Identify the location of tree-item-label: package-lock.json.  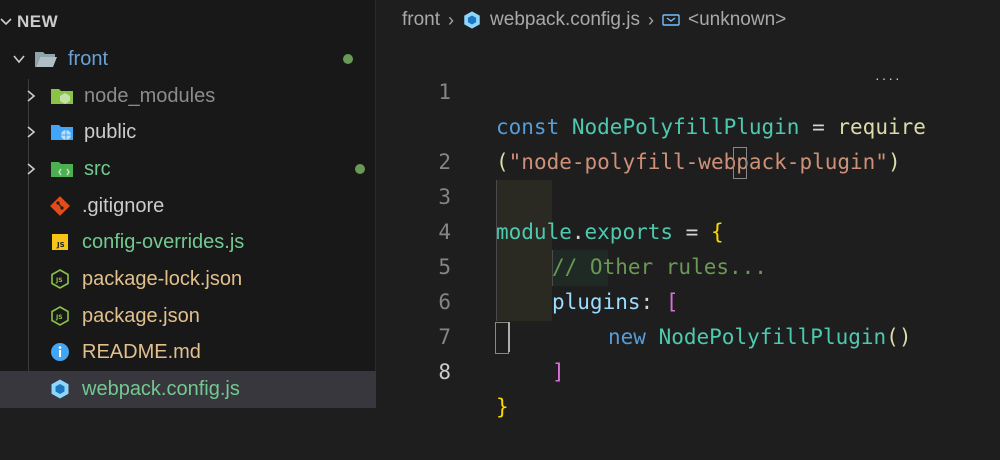
(162, 278).